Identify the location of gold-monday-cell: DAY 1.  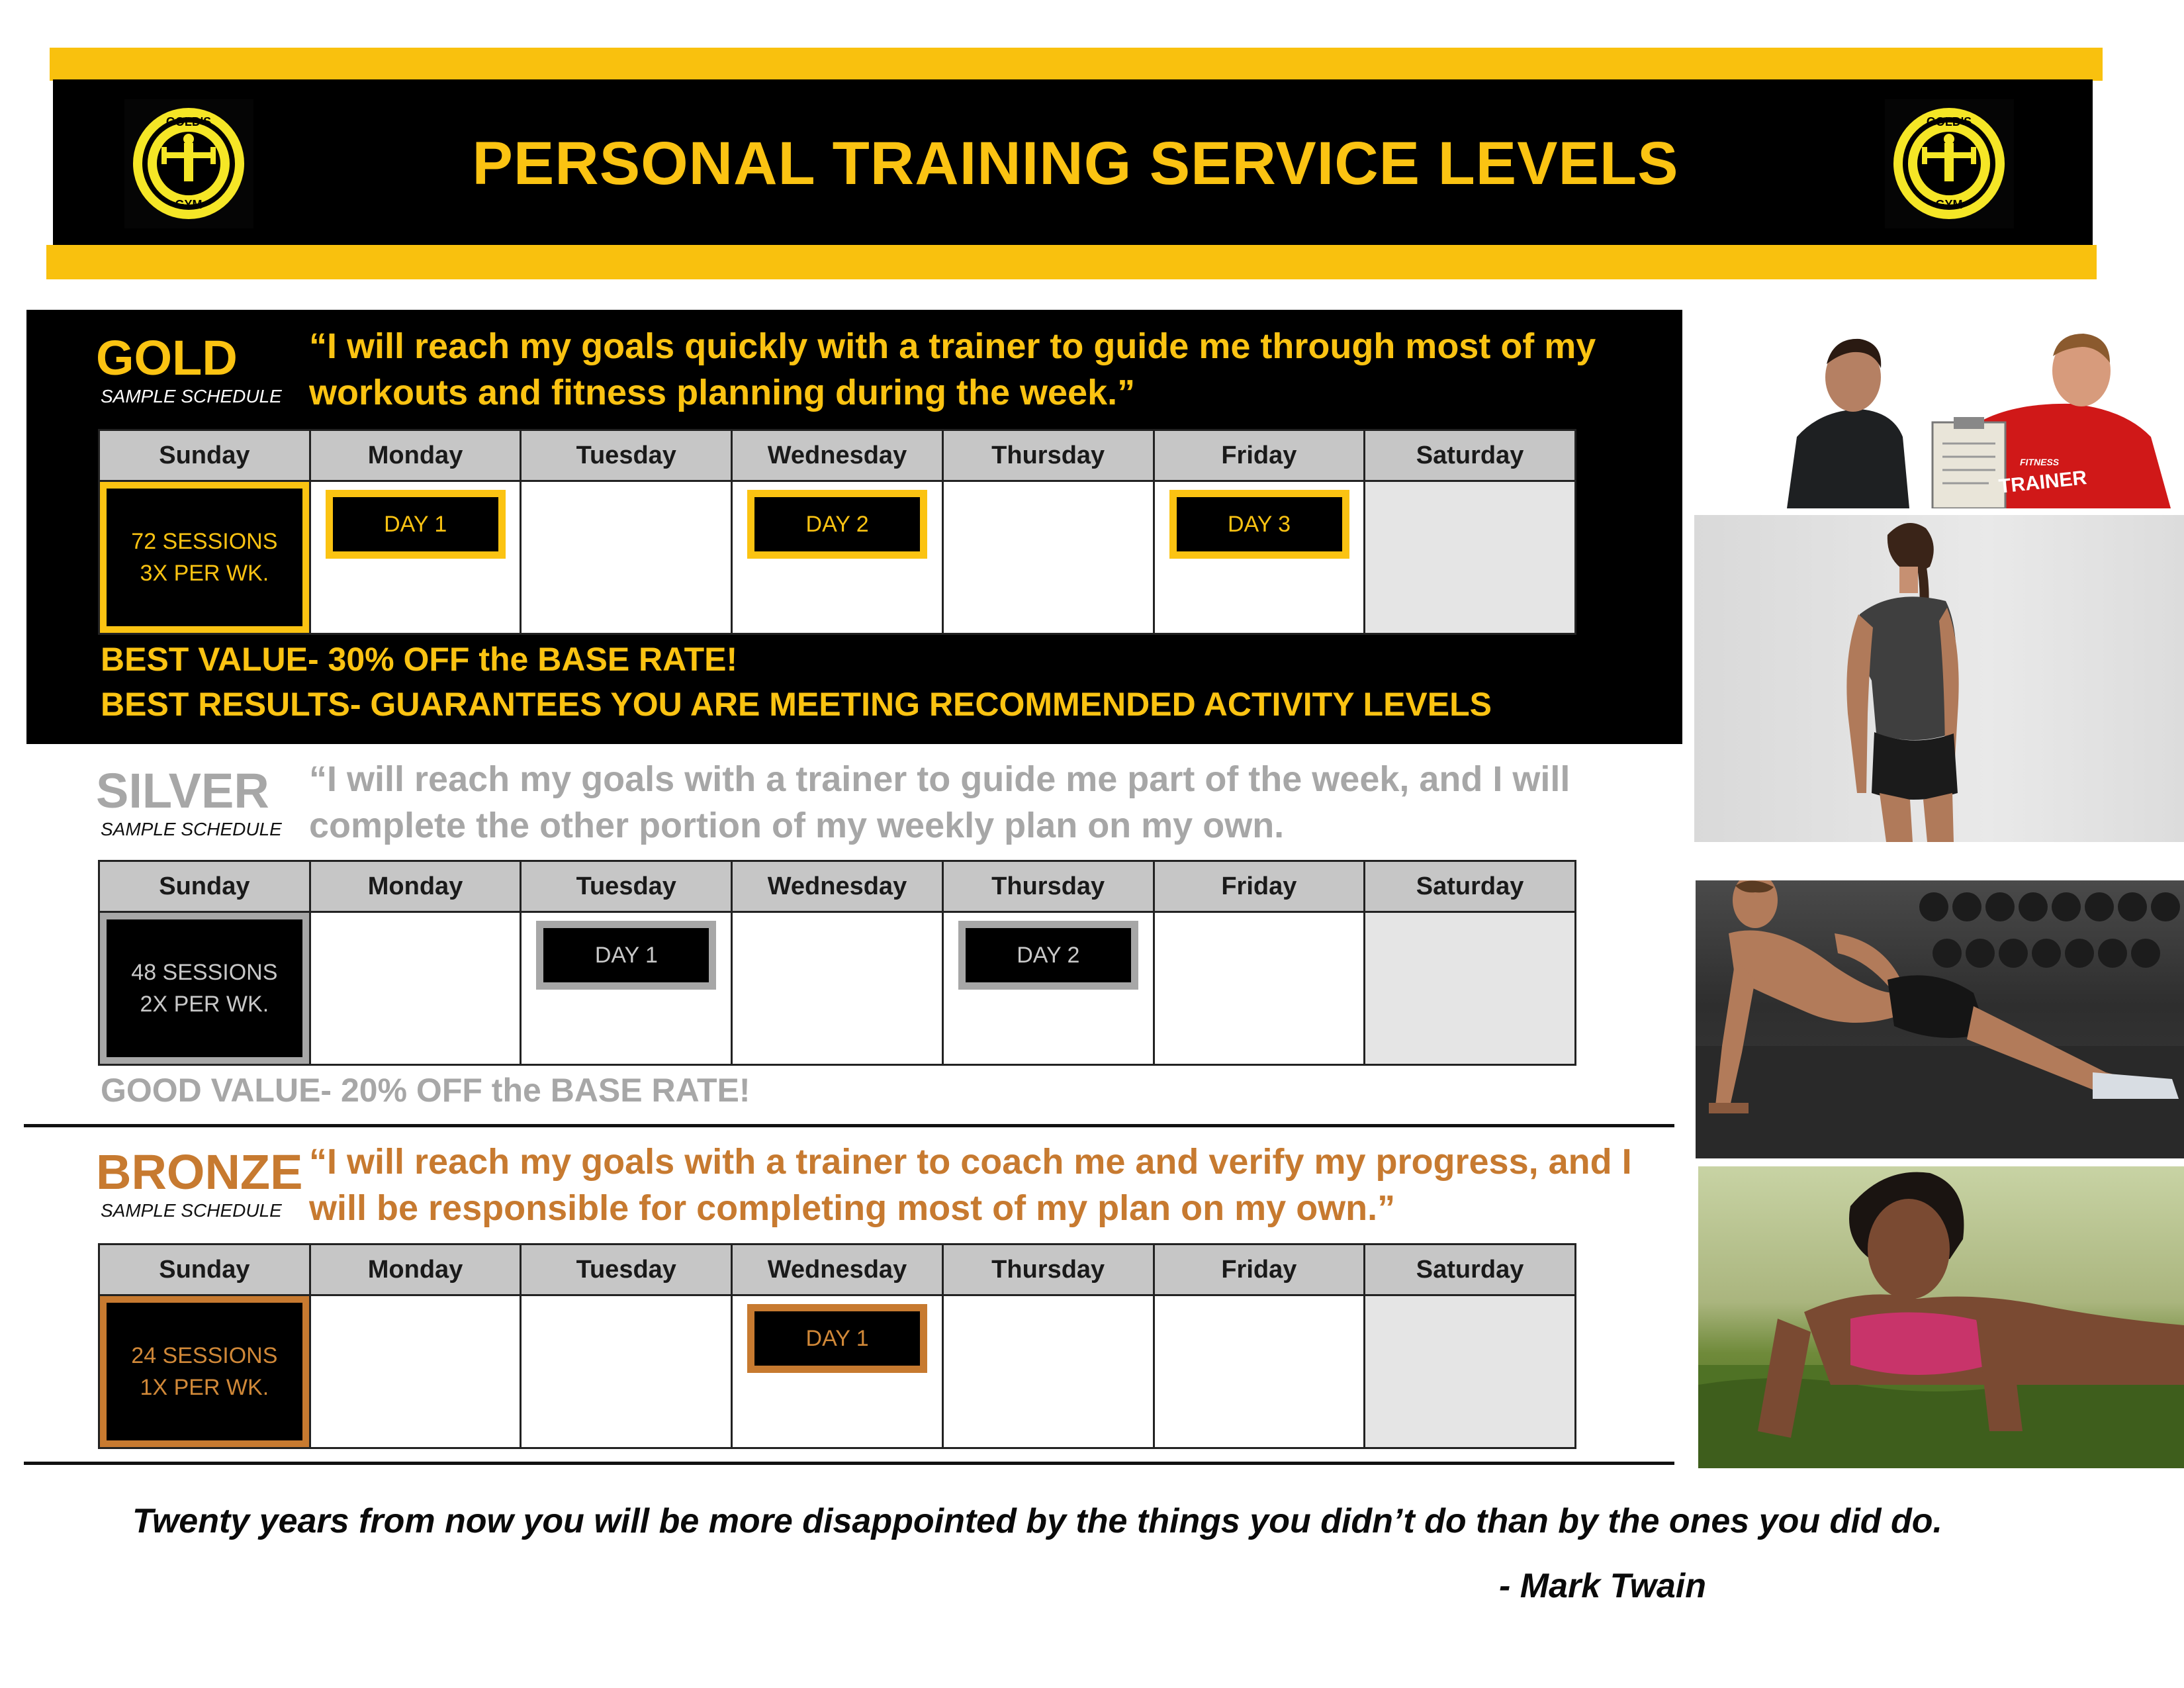
(415, 557).